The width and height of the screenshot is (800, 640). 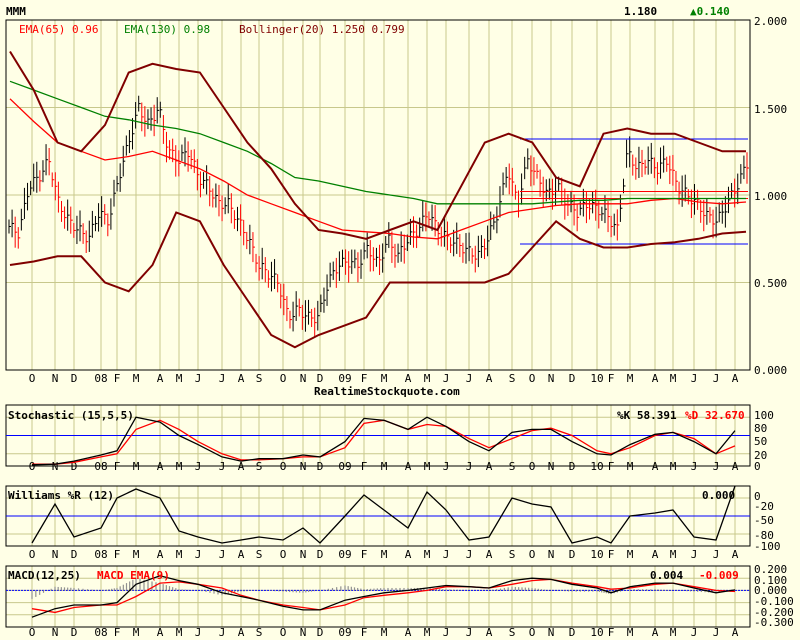 What do you see at coordinates (764, 506) in the screenshot?
I see `y-tick-label: -20` at bounding box center [764, 506].